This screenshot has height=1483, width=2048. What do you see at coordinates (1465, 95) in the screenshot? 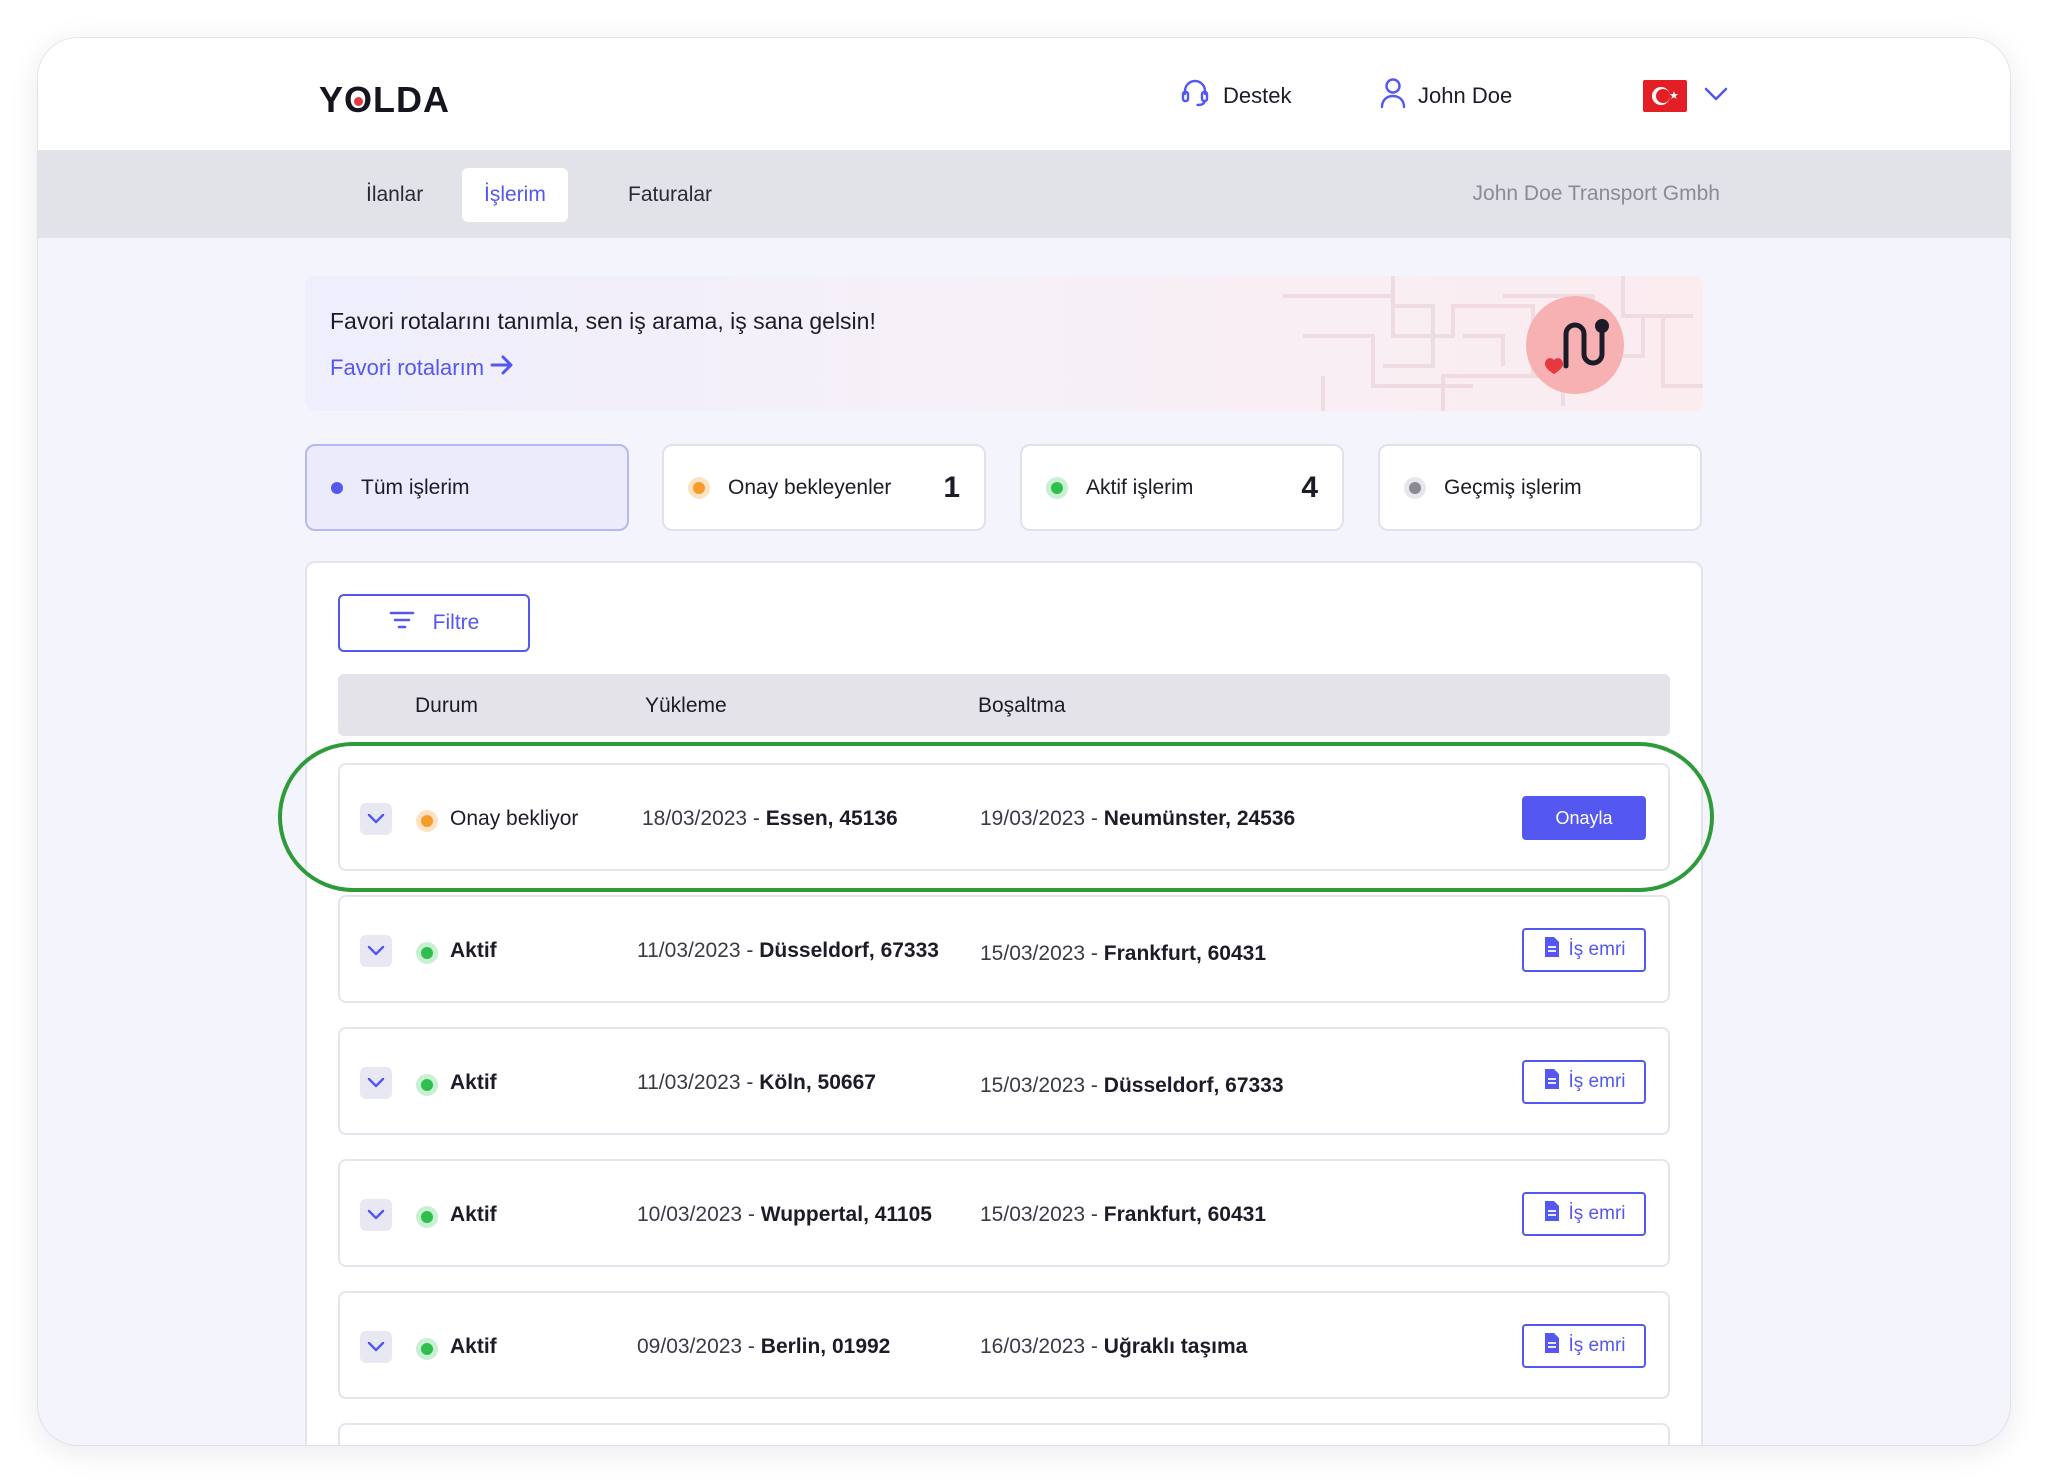
I see `user-name: John Doe` at bounding box center [1465, 95].